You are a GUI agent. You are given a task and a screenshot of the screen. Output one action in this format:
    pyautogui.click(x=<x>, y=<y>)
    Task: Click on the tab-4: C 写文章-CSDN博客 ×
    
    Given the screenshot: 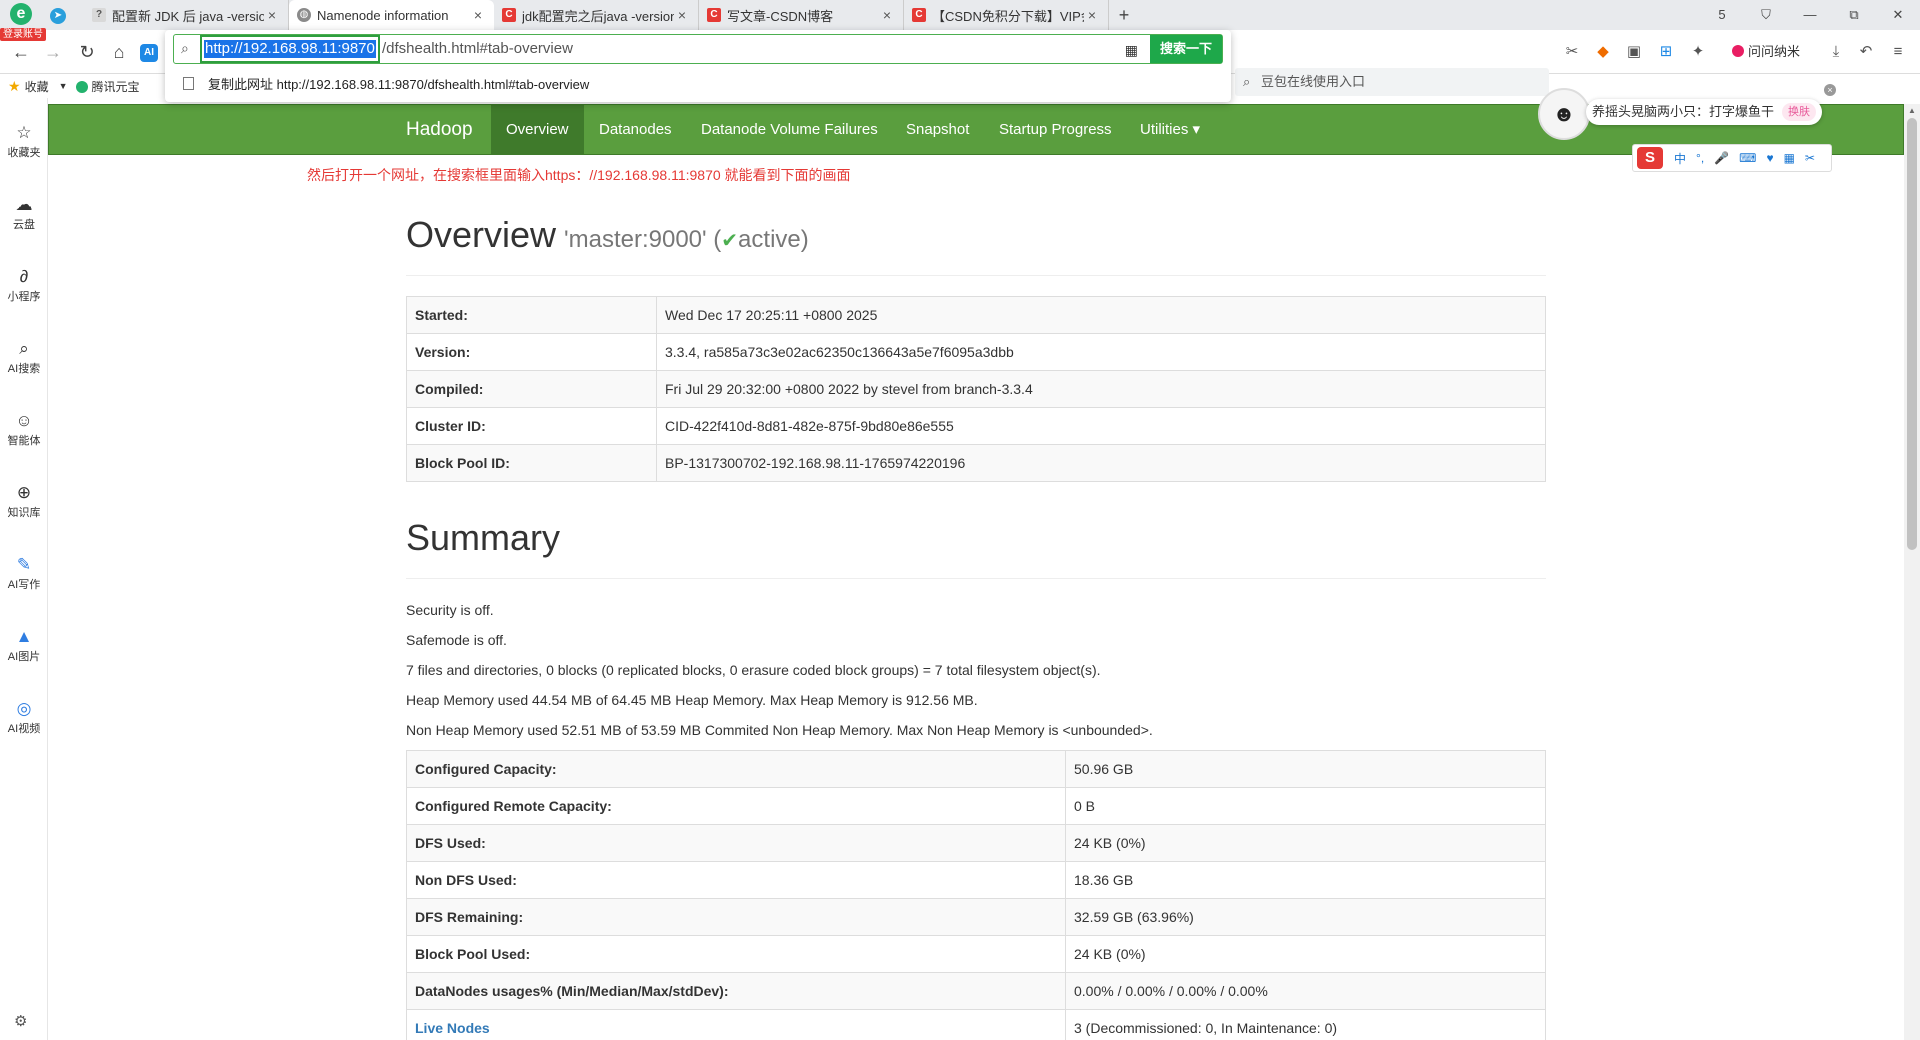 What is the action you would take?
    pyautogui.click(x=801, y=15)
    